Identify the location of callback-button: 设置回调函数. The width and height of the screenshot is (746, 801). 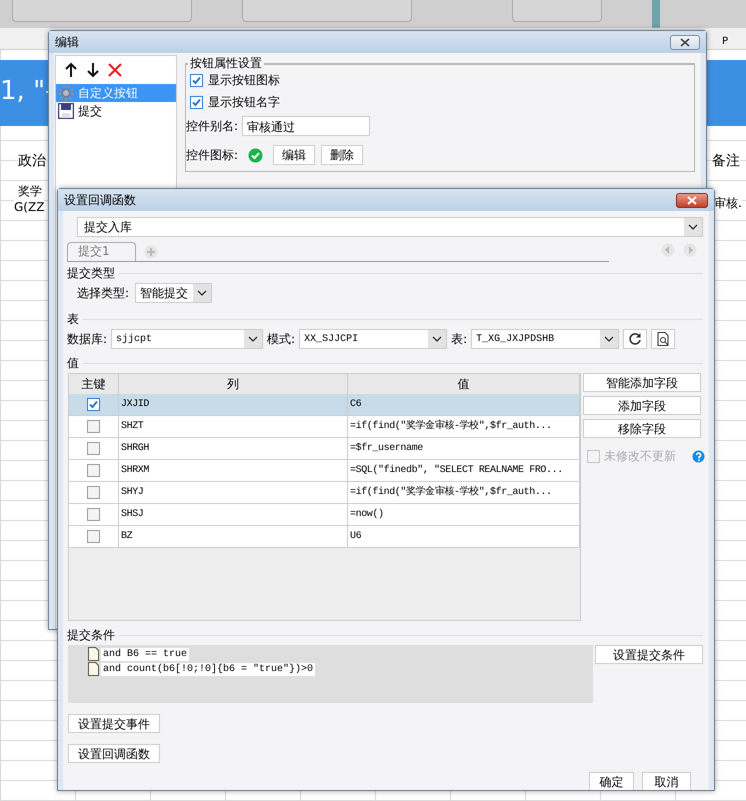
(114, 753).